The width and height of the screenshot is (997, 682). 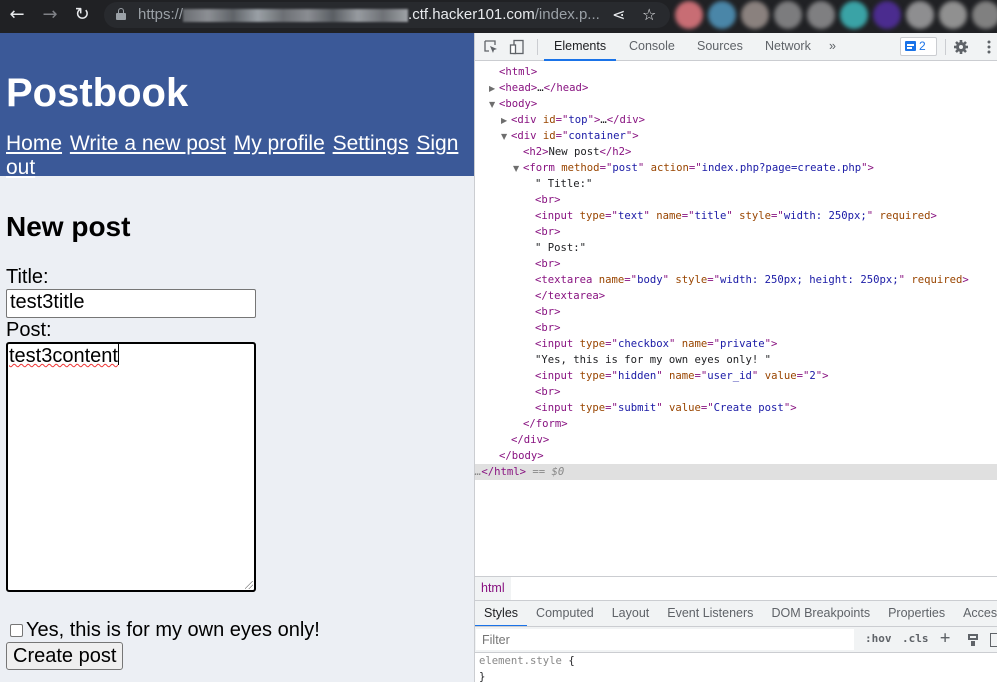 I want to click on more-tabs-button: », so click(x=832, y=47).